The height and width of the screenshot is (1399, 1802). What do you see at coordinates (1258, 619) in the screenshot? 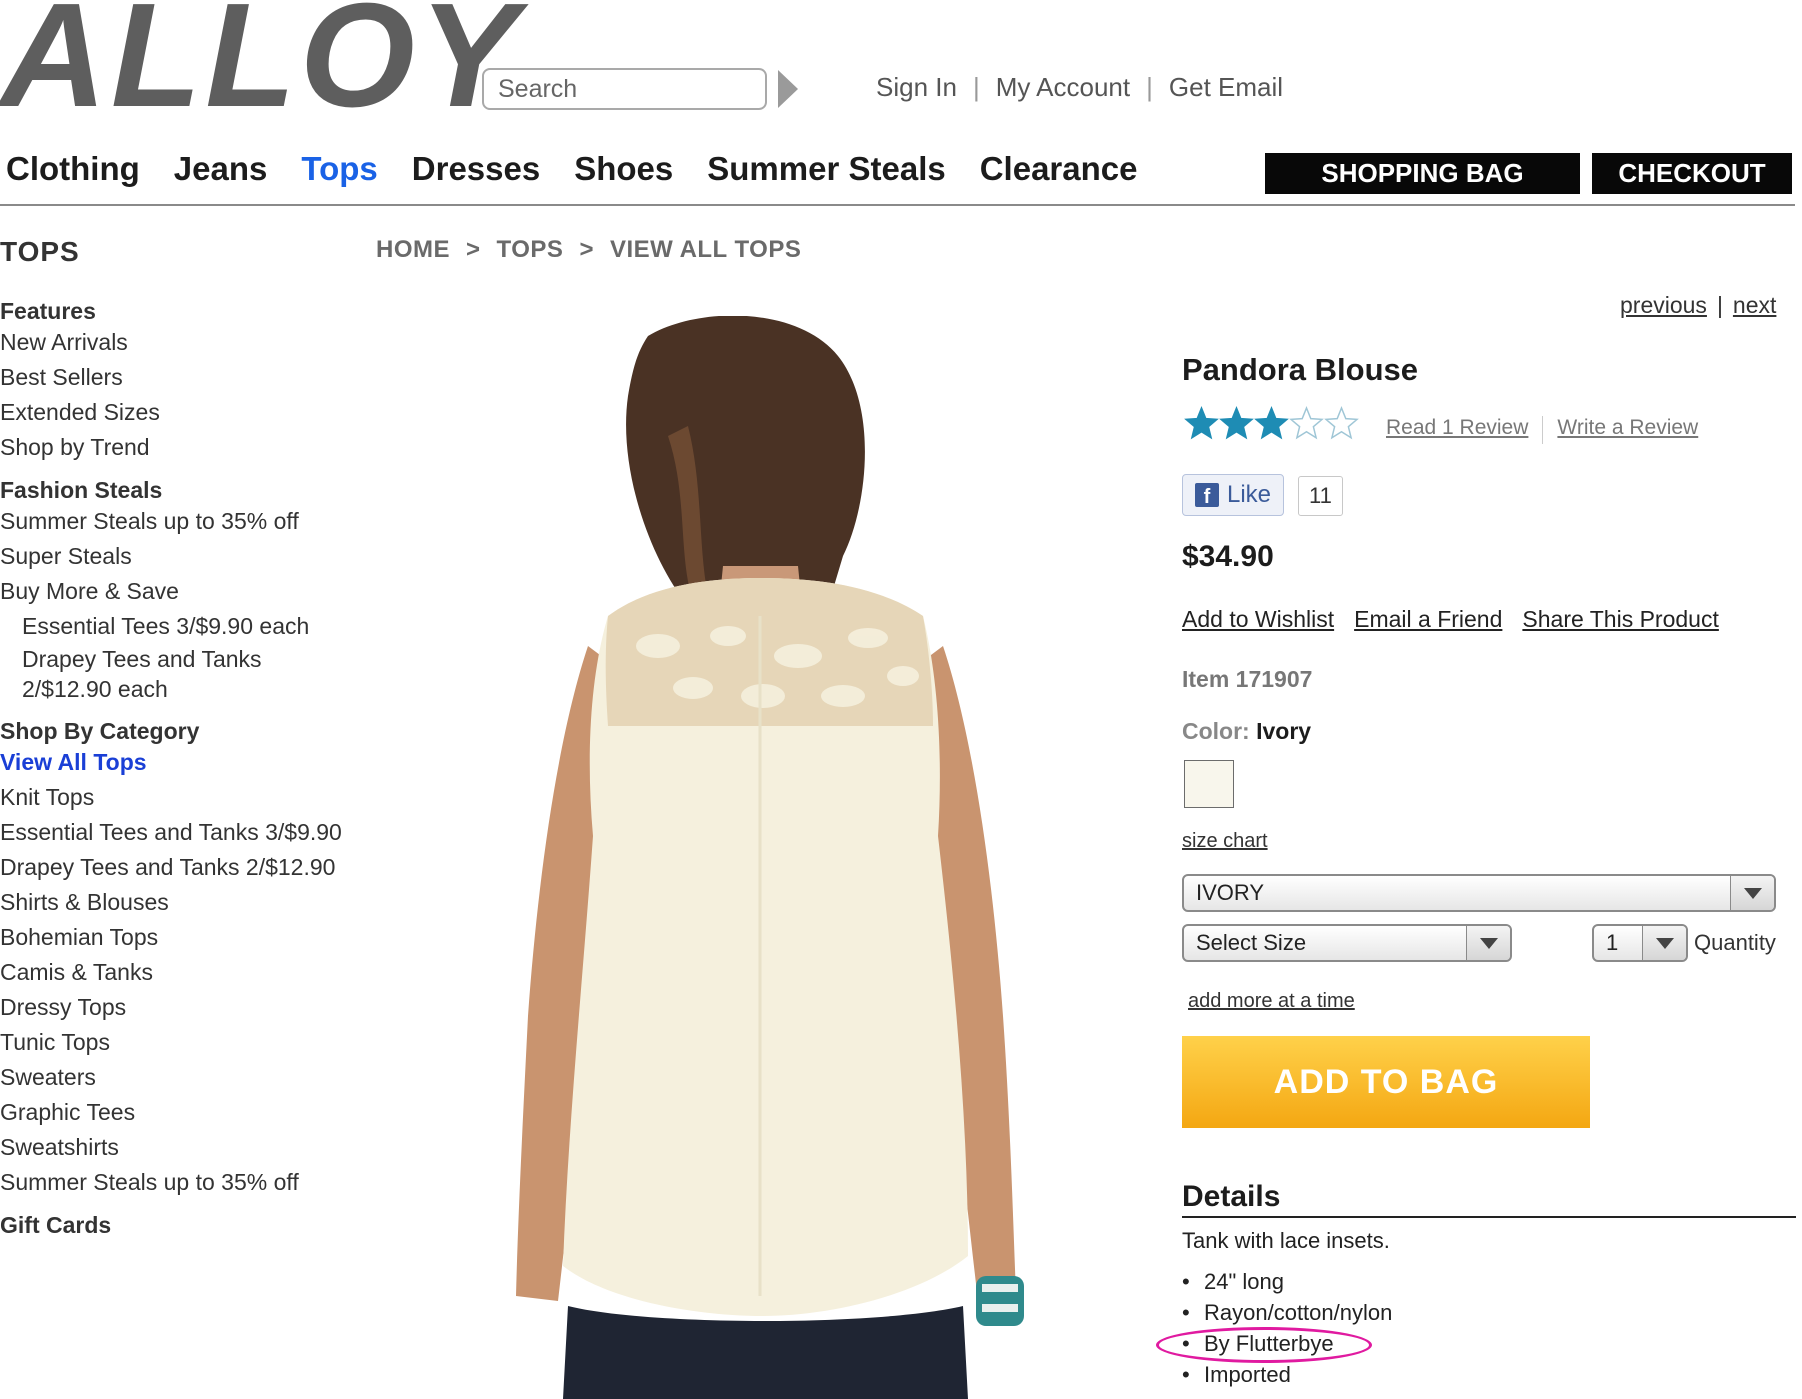
I see `add-to-wishlist-link: Add to Wishlist` at bounding box center [1258, 619].